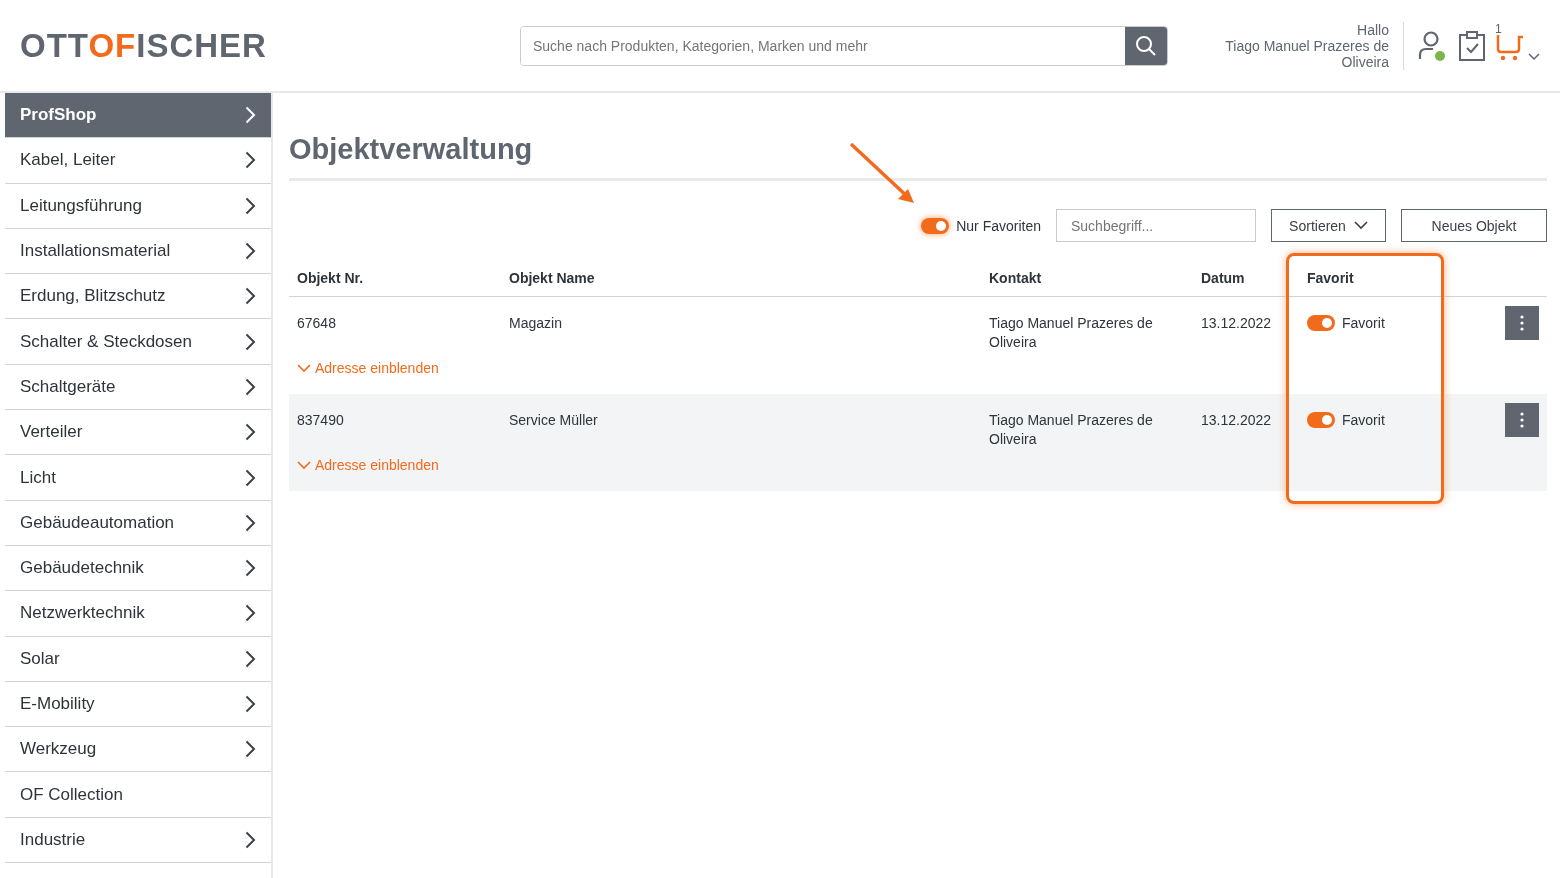 The height and width of the screenshot is (878, 1560). I want to click on category-item: Solar, so click(138, 659).